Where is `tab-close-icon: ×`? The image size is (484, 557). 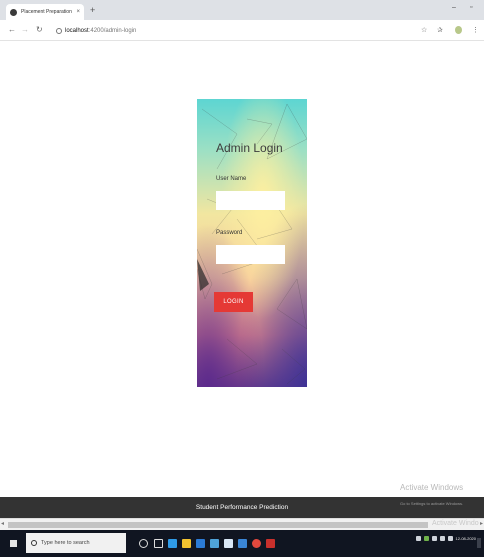 tab-close-icon: × is located at coordinates (78, 12).